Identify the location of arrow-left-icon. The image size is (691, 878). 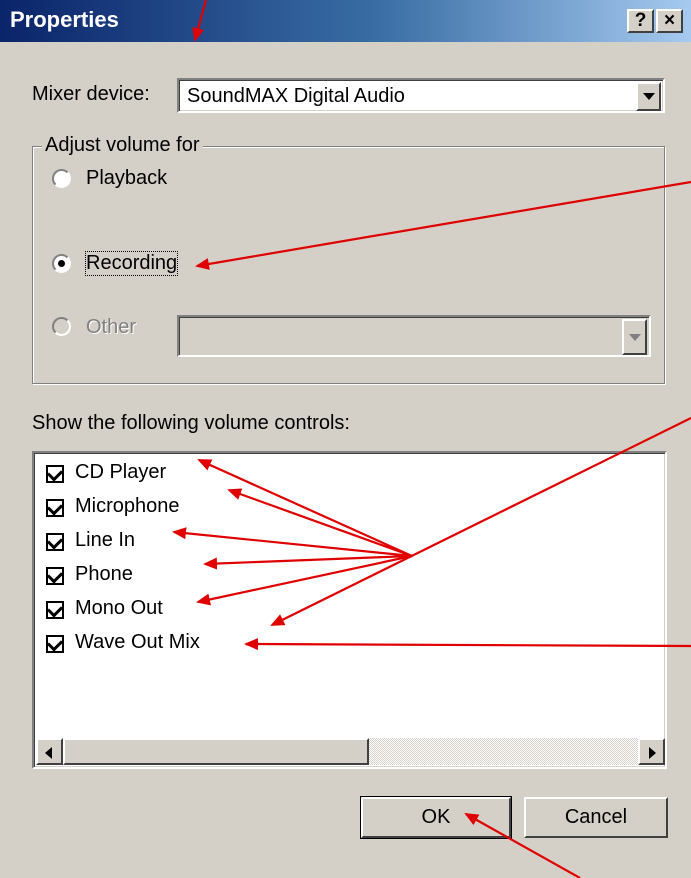
(48, 753).